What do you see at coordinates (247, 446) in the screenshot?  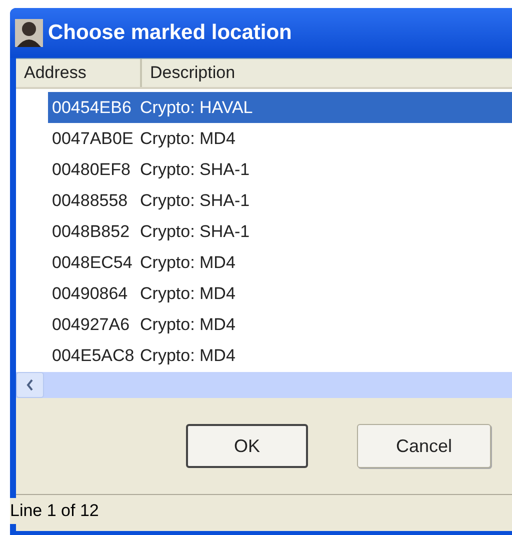 I see `ok-button: OK` at bounding box center [247, 446].